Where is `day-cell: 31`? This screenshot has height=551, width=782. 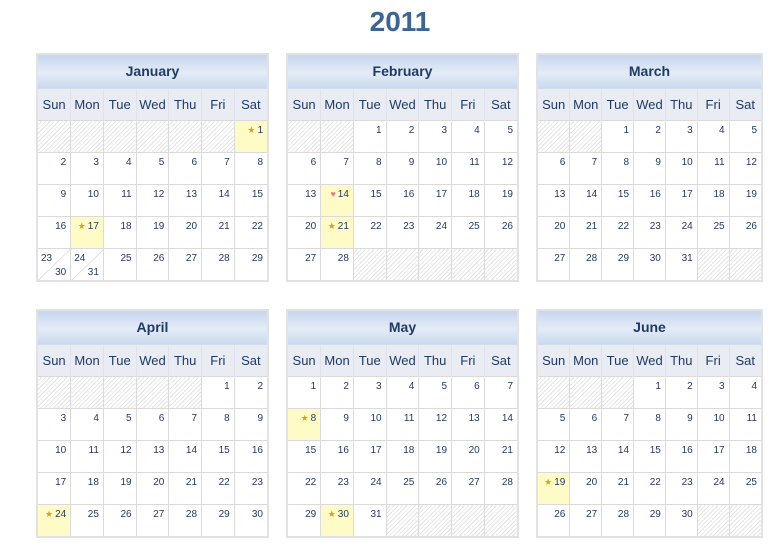
day-cell: 31 is located at coordinates (369, 520).